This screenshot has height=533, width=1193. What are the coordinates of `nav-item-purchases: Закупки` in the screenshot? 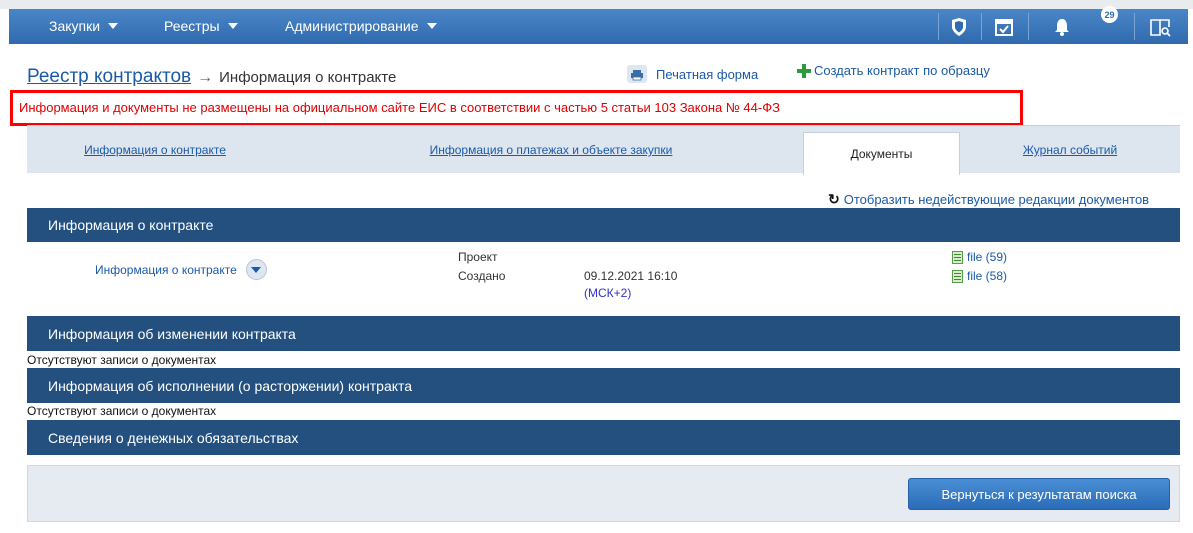 It's located at (84, 26).